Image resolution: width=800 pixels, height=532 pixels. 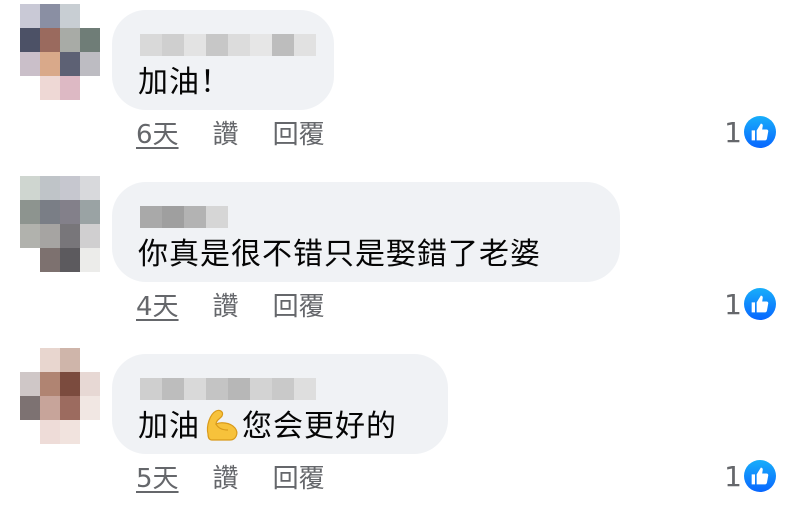 What do you see at coordinates (169, 426) in the screenshot?
I see `comment-text-before: 加油` at bounding box center [169, 426].